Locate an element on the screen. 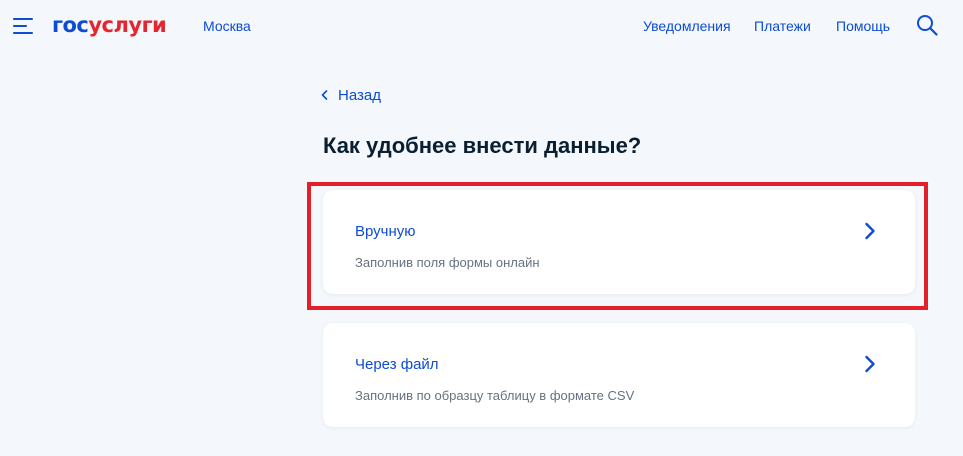 The width and height of the screenshot is (963, 456). logo-part-uslugi: услуги is located at coordinates (127, 25).